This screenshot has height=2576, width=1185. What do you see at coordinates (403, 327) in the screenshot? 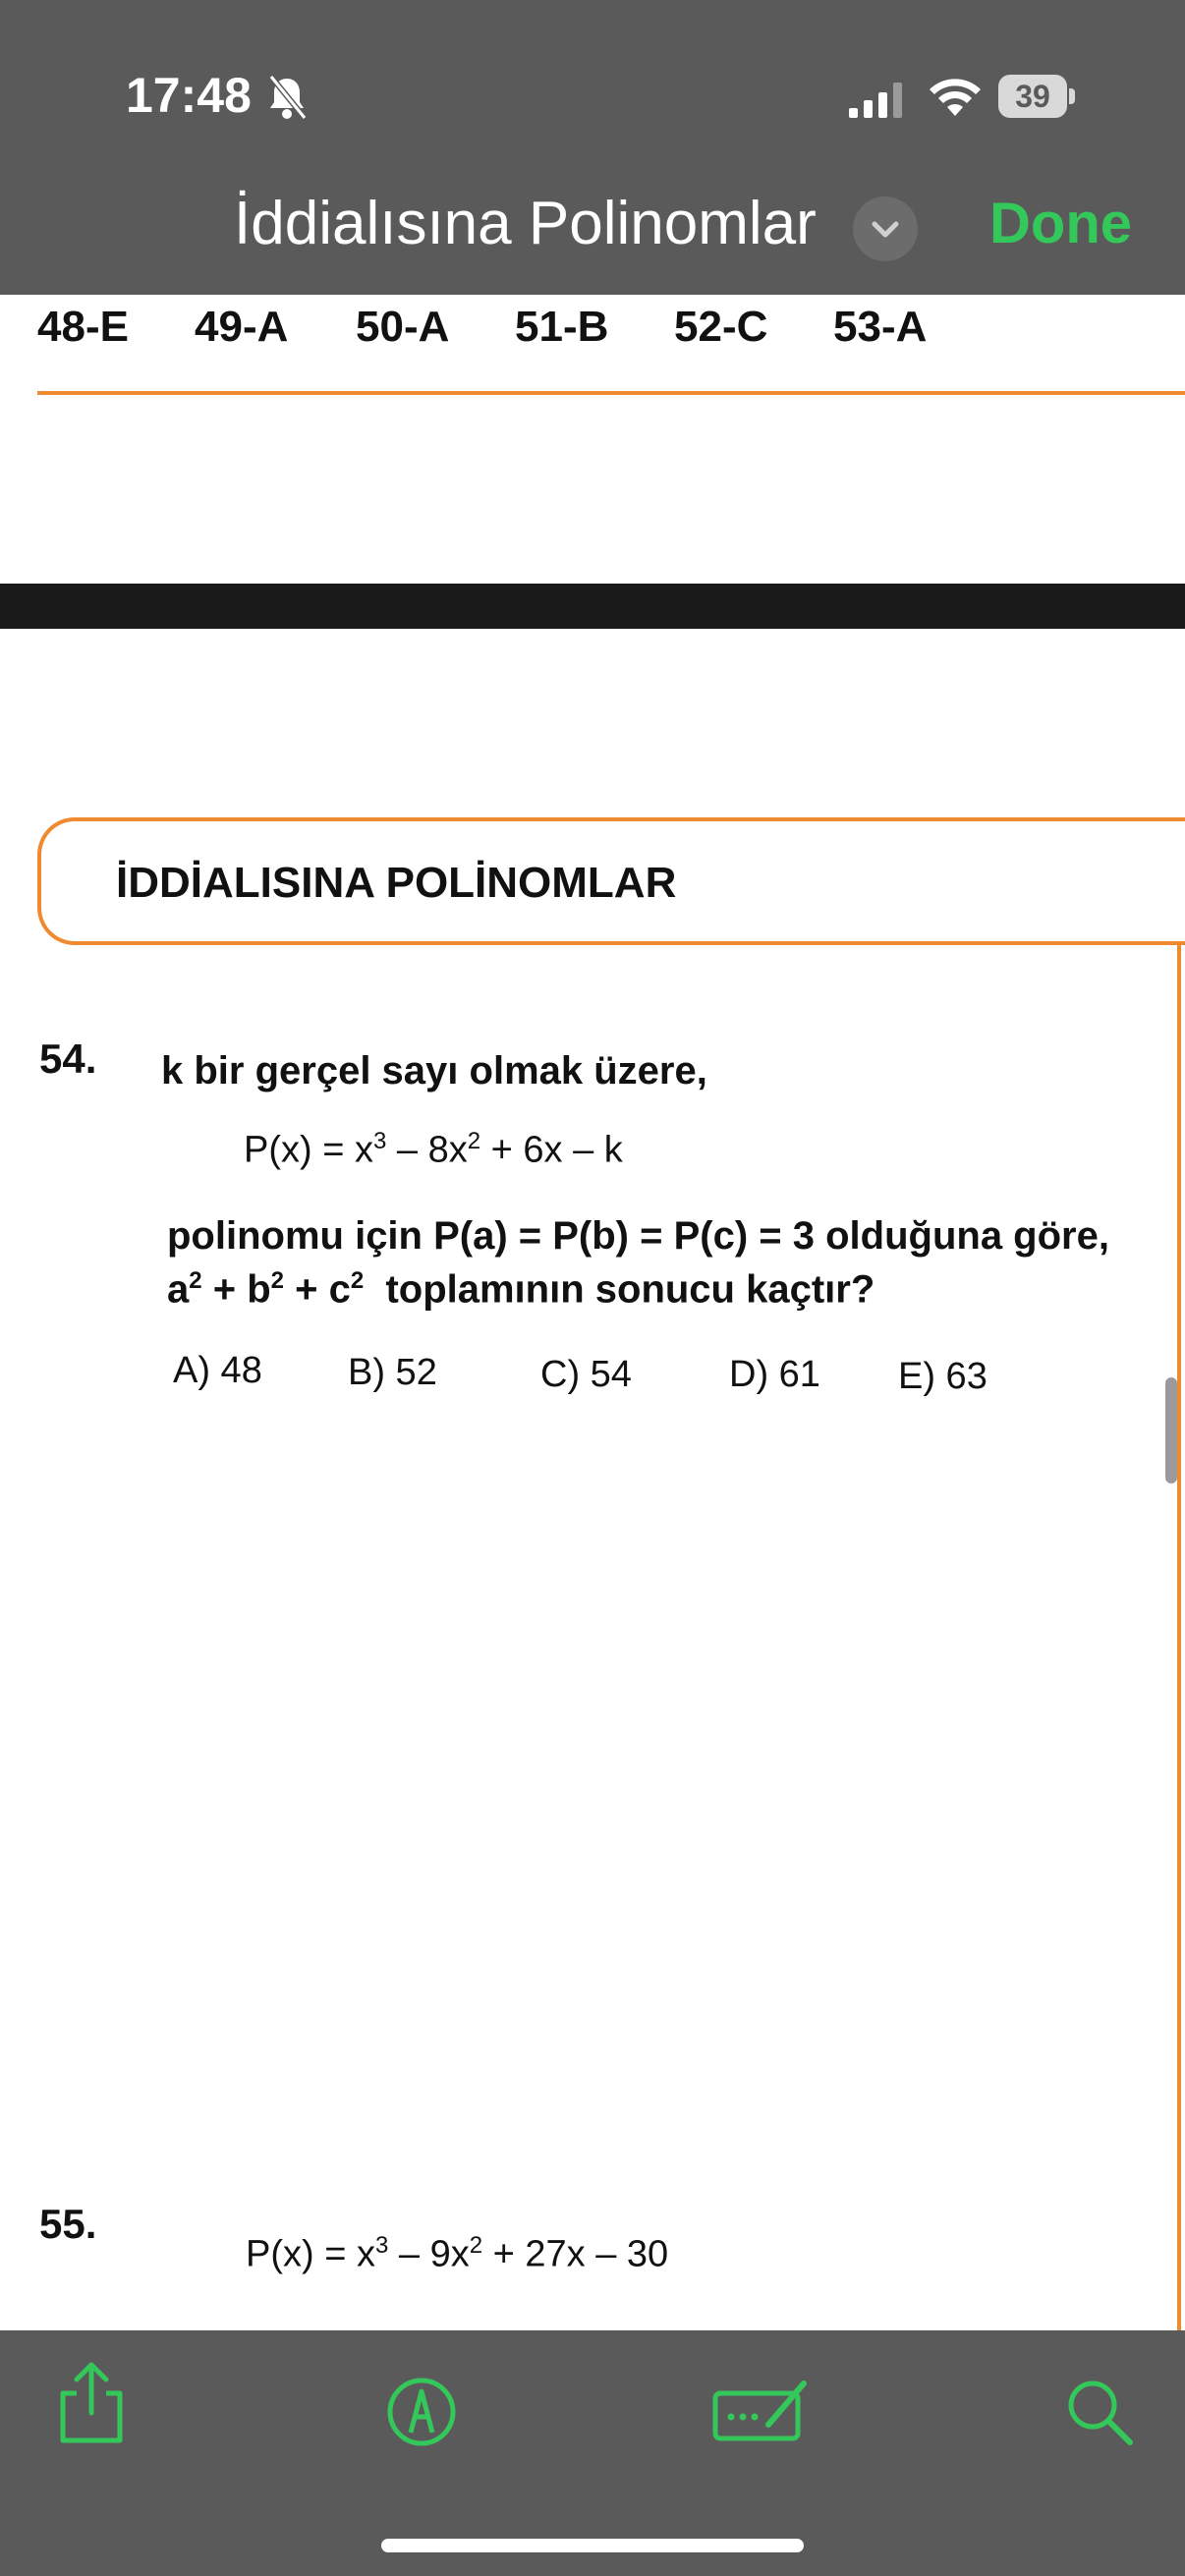
I see `answer-item: 50-A` at bounding box center [403, 327].